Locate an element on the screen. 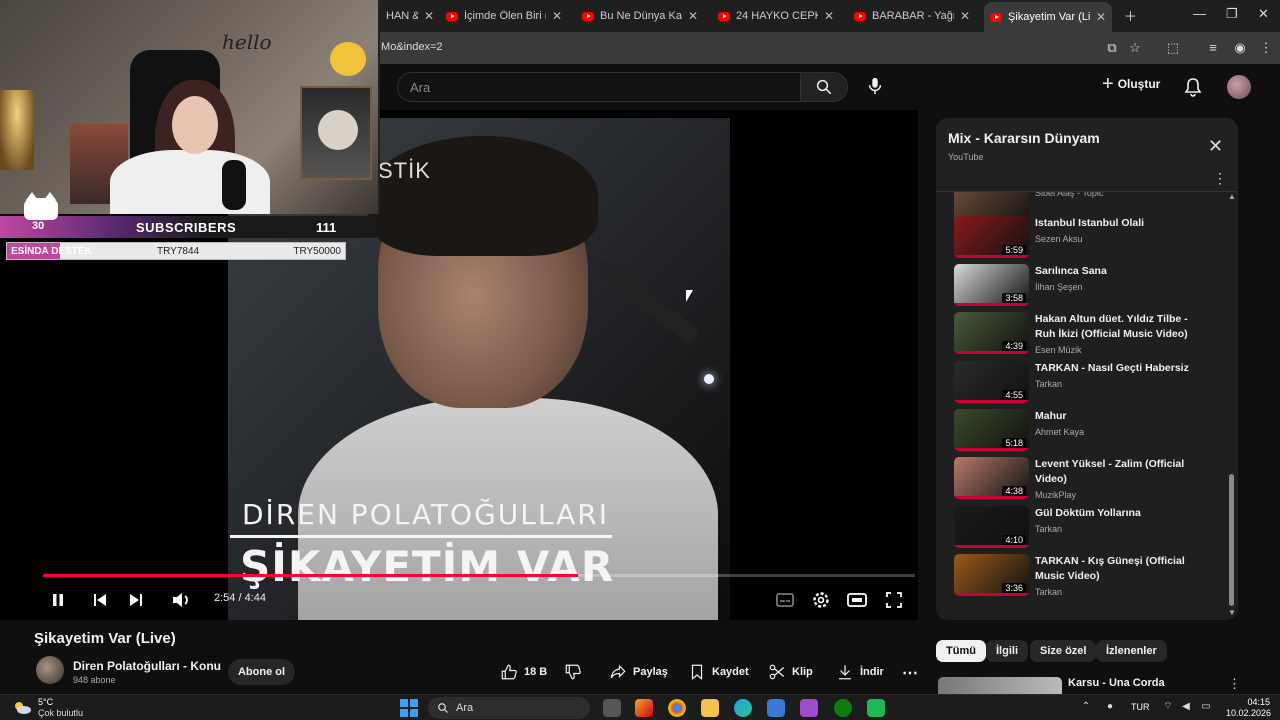  miniplayer-button is located at coordinates (857, 600).